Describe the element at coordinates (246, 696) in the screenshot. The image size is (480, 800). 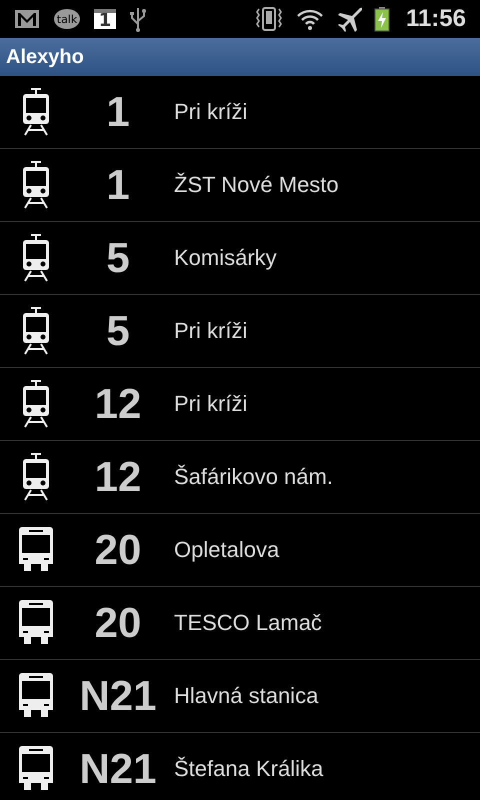
I see `stop-name: Hlavná stanica` at that location.